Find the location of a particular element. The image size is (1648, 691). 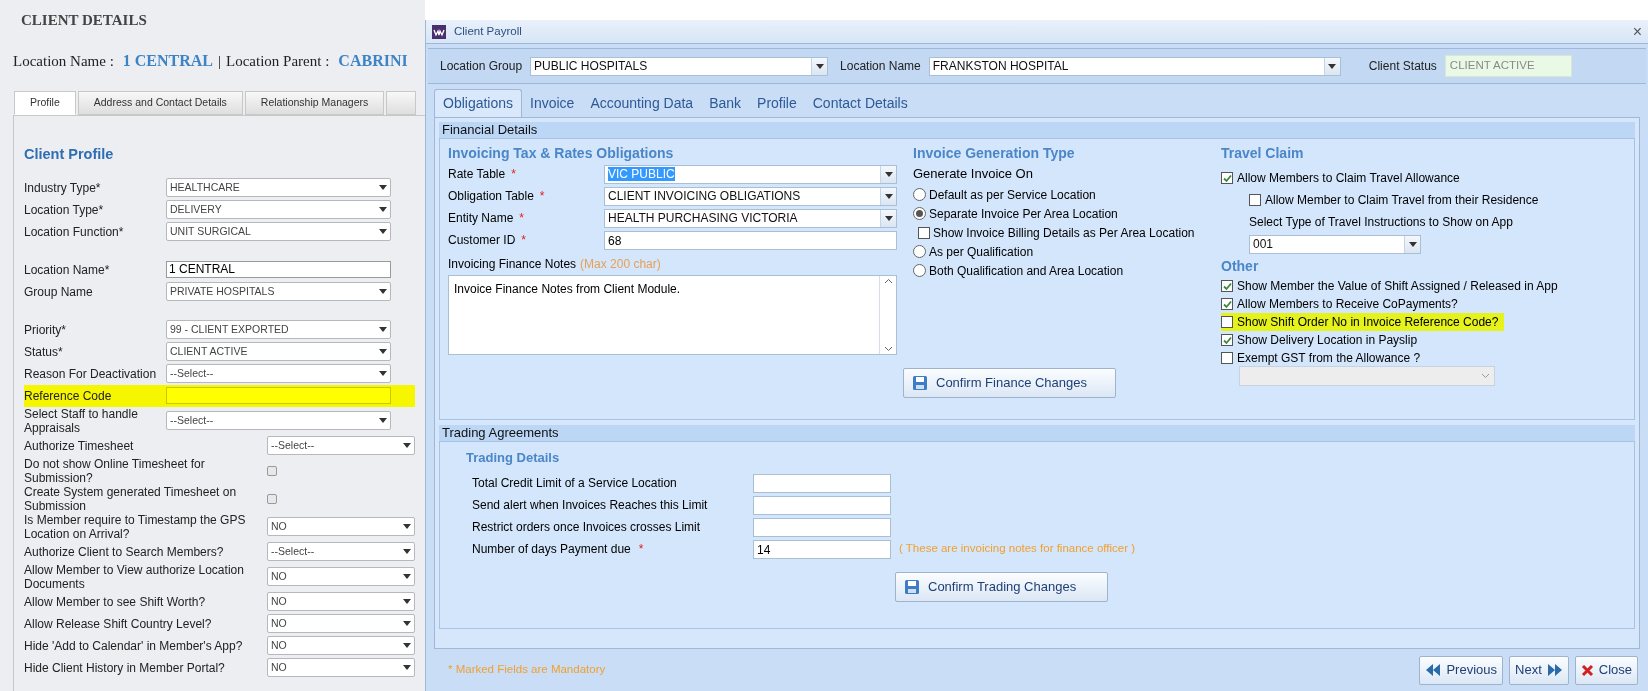

dropdown-field: CLIENT ACTIVE is located at coordinates (278, 352).